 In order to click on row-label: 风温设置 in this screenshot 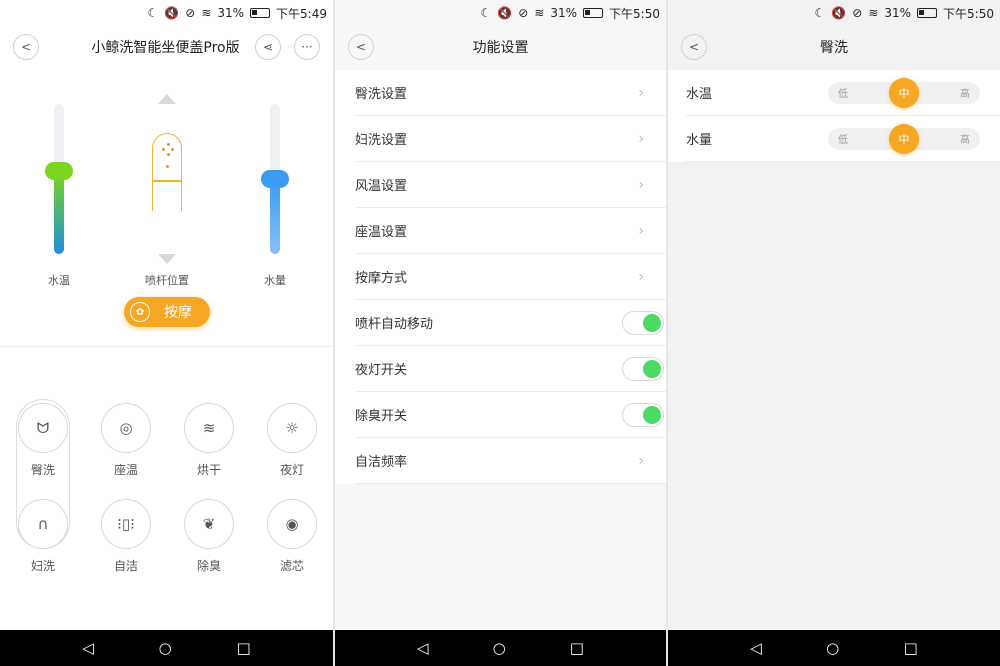, I will do `click(381, 186)`.